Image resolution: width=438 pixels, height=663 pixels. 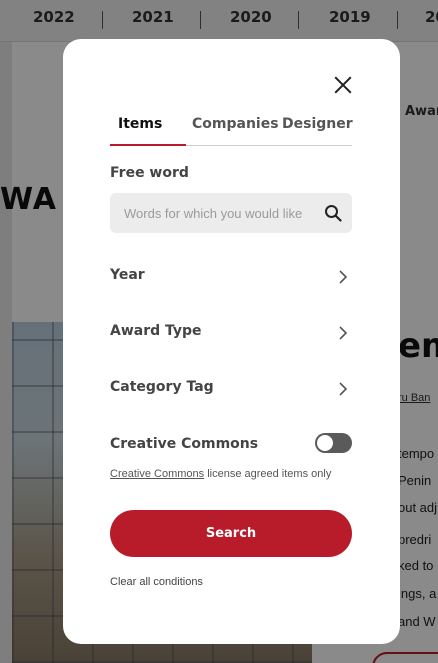 What do you see at coordinates (156, 582) in the screenshot?
I see `clear-all-conditions-link: Clear all conditions` at bounding box center [156, 582].